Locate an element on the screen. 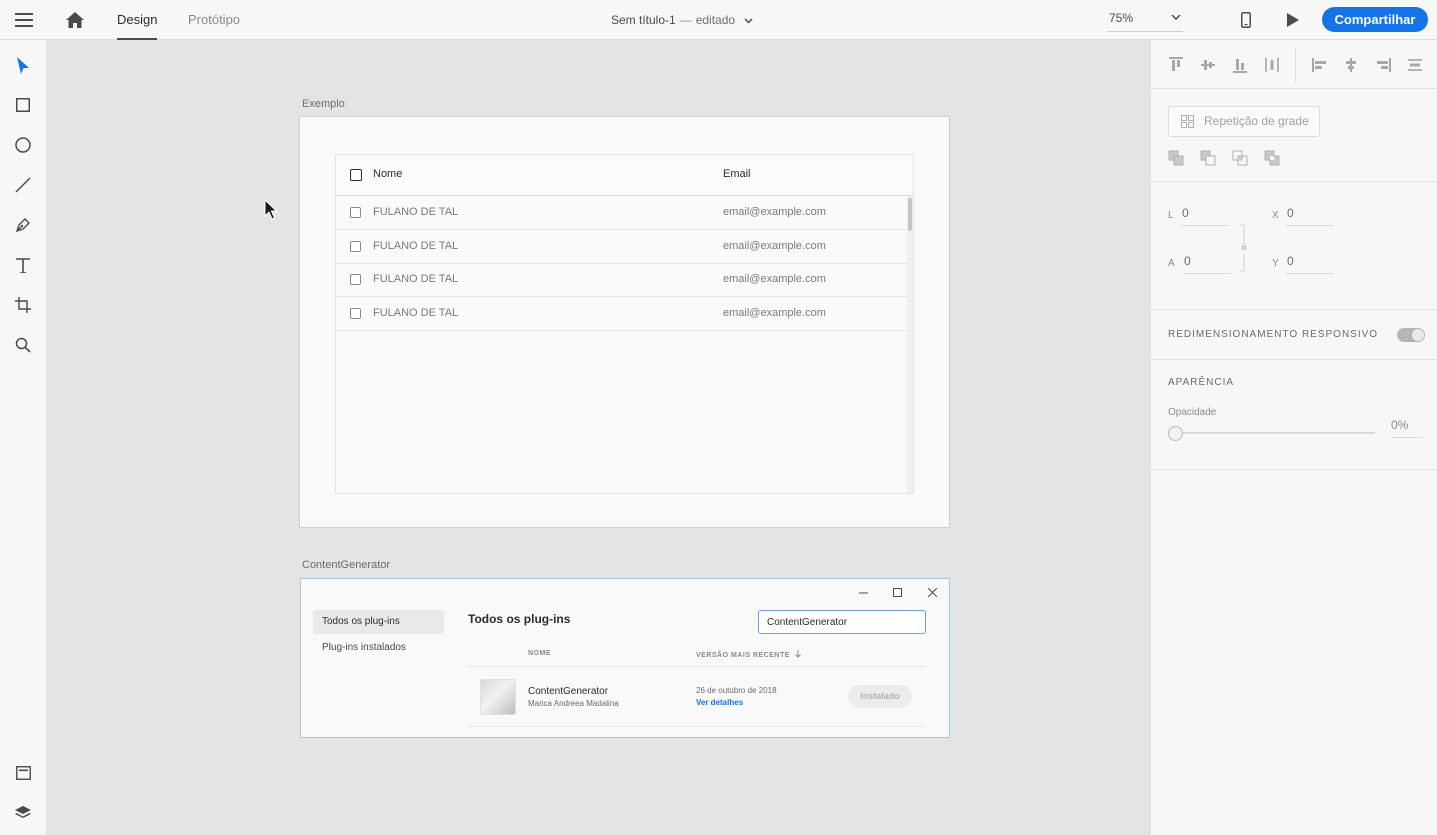 The image size is (1437, 835). appearance-title: APARÊNCIA is located at coordinates (1201, 382).